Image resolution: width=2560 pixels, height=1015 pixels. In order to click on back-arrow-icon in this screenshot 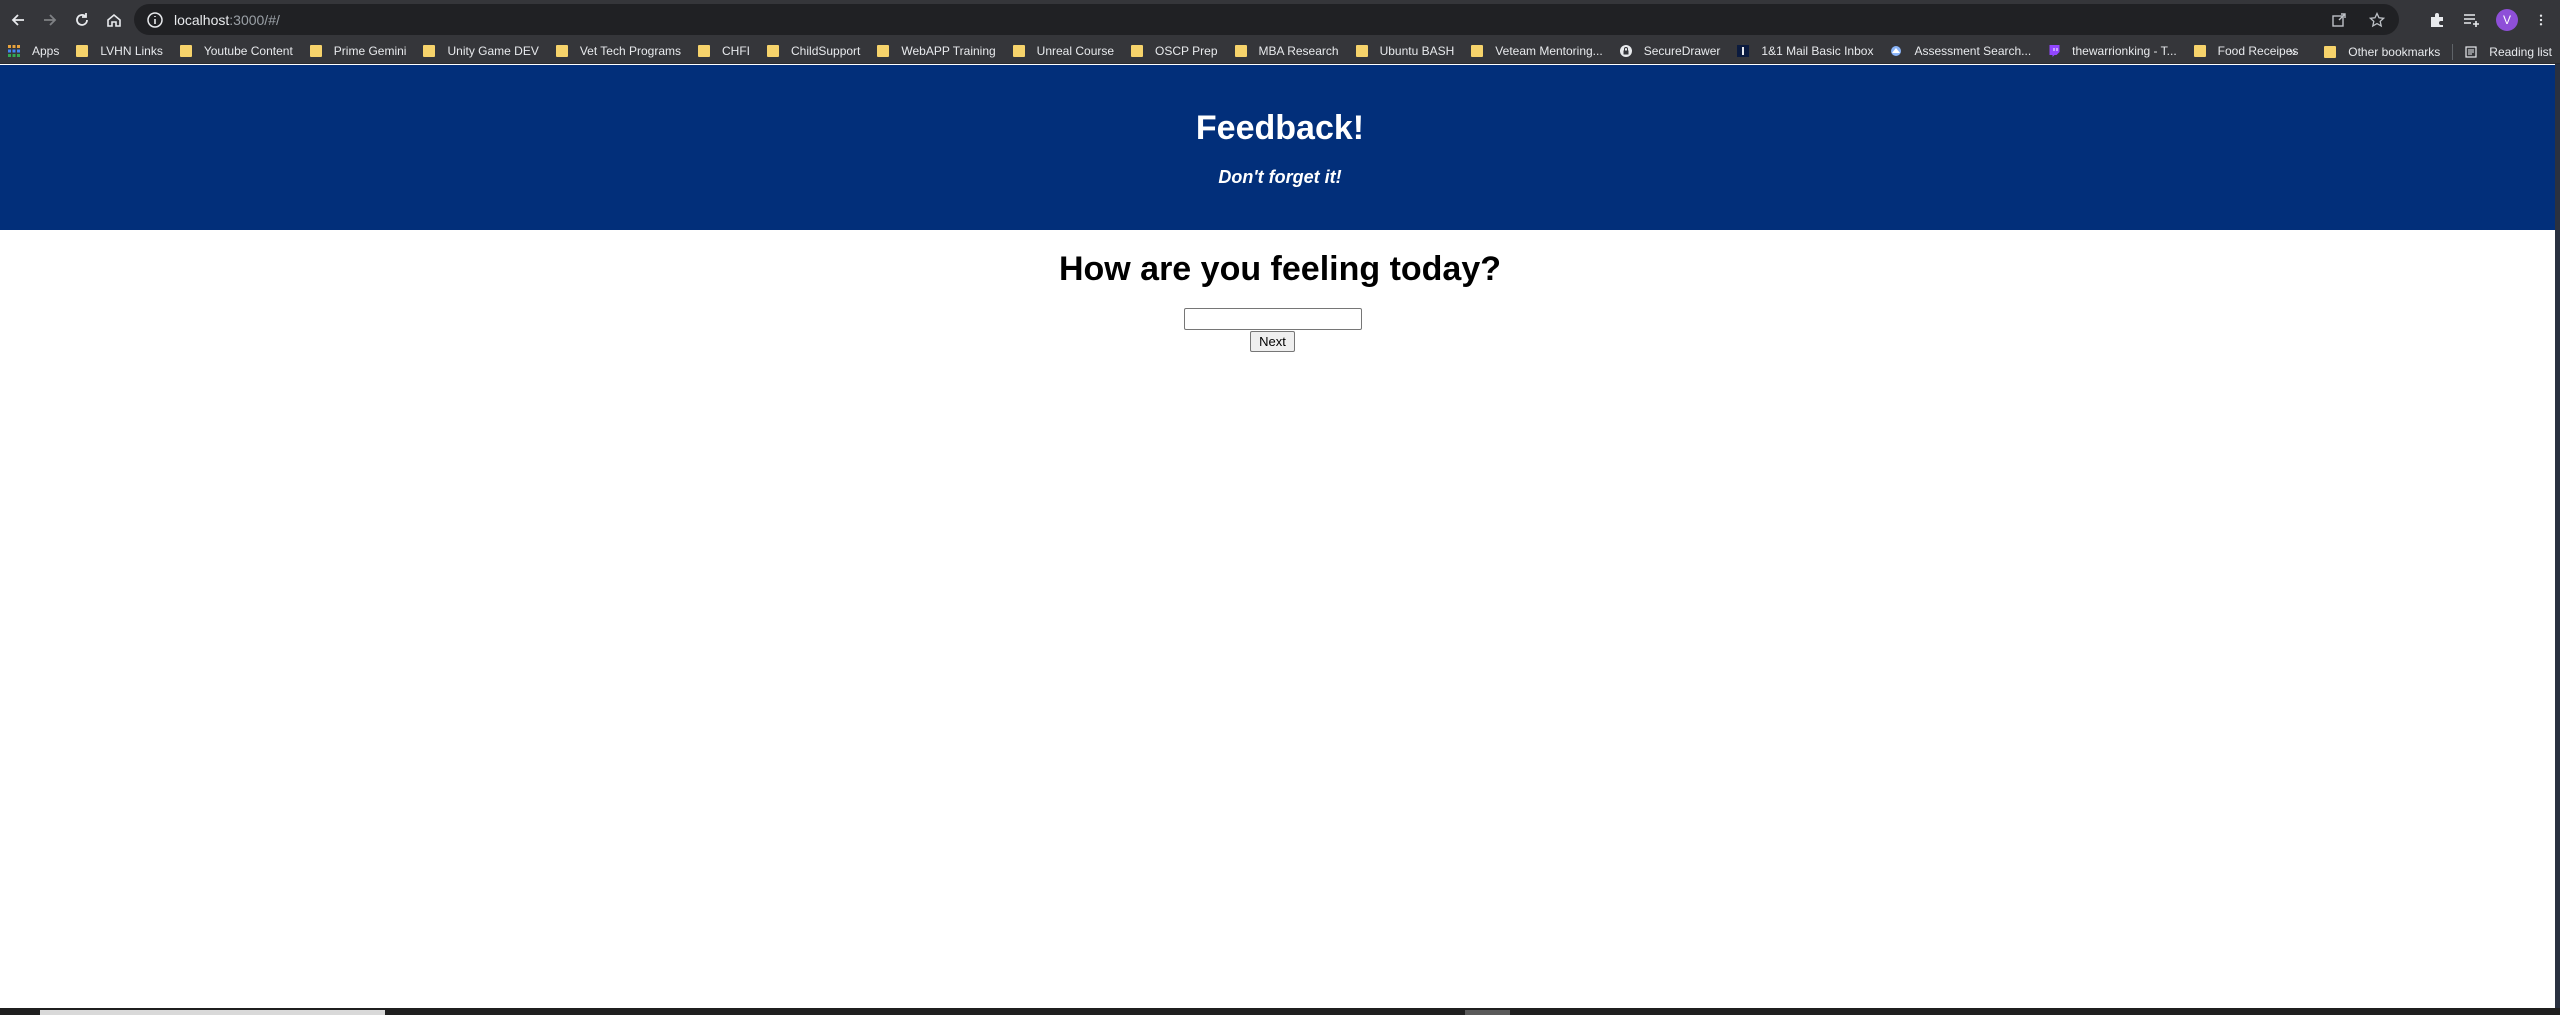, I will do `click(17, 19)`.